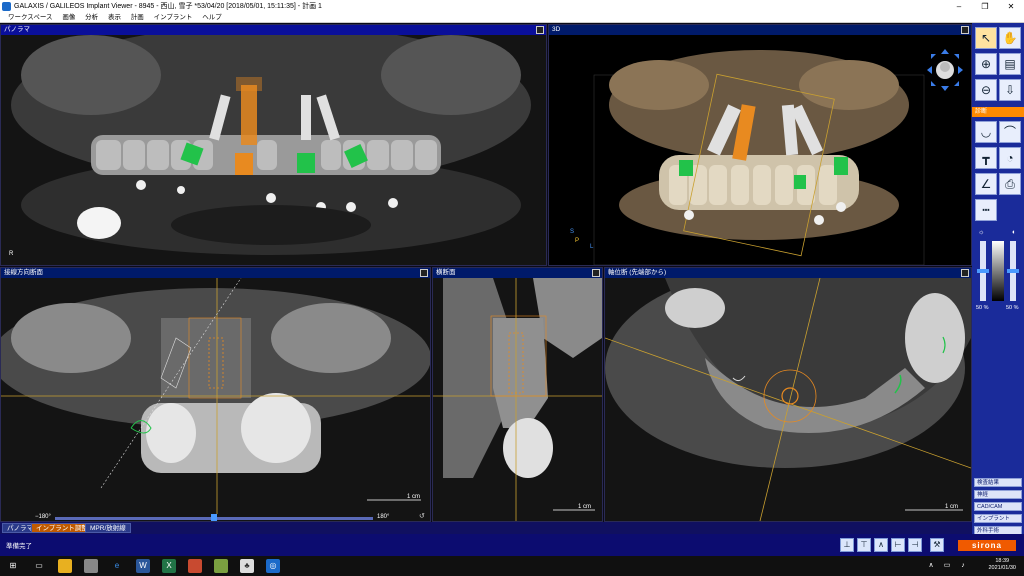 The width and height of the screenshot is (1024, 576). Describe the element at coordinates (43, 517) in the screenshot. I see `angle-min-label: −180°` at that location.